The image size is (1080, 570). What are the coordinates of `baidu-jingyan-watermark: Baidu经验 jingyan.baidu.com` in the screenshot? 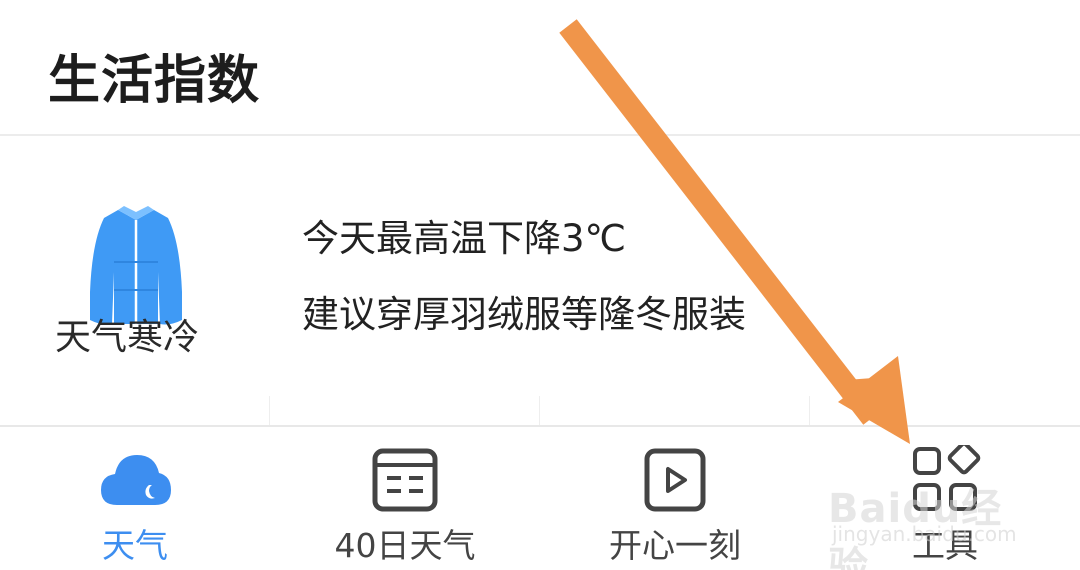 It's located at (928, 523).